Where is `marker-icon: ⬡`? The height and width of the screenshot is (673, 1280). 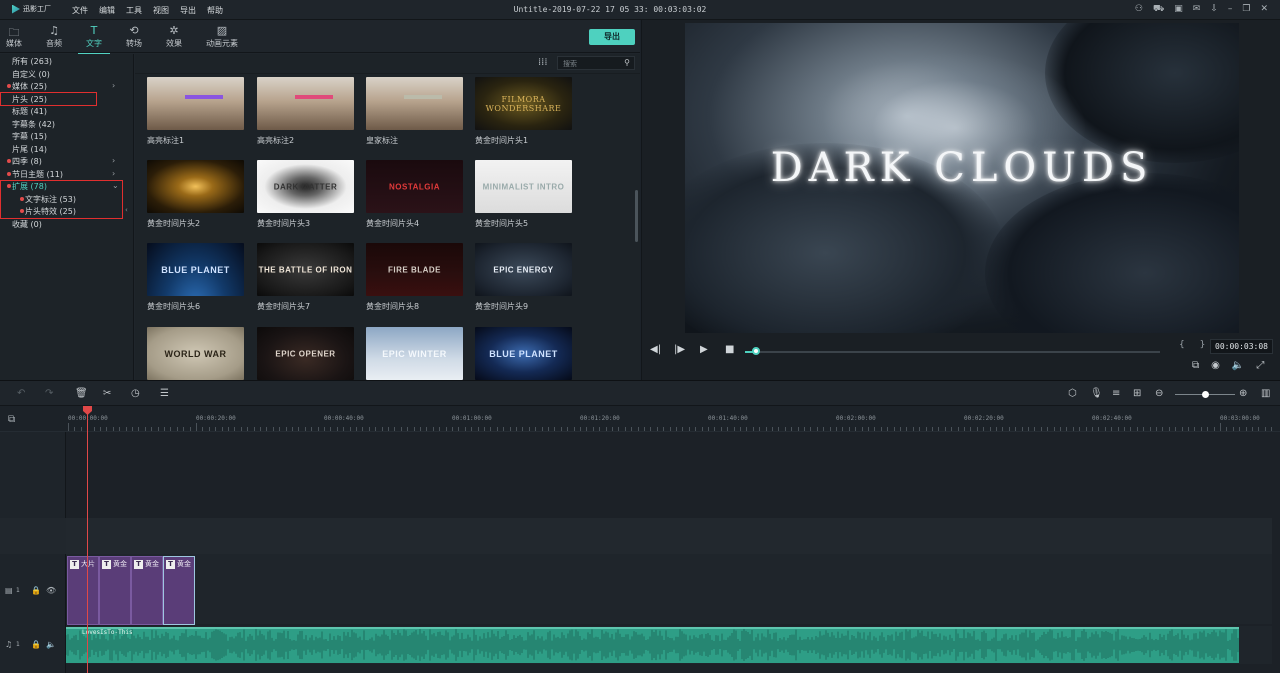
marker-icon: ⬡ is located at coordinates (1072, 393).